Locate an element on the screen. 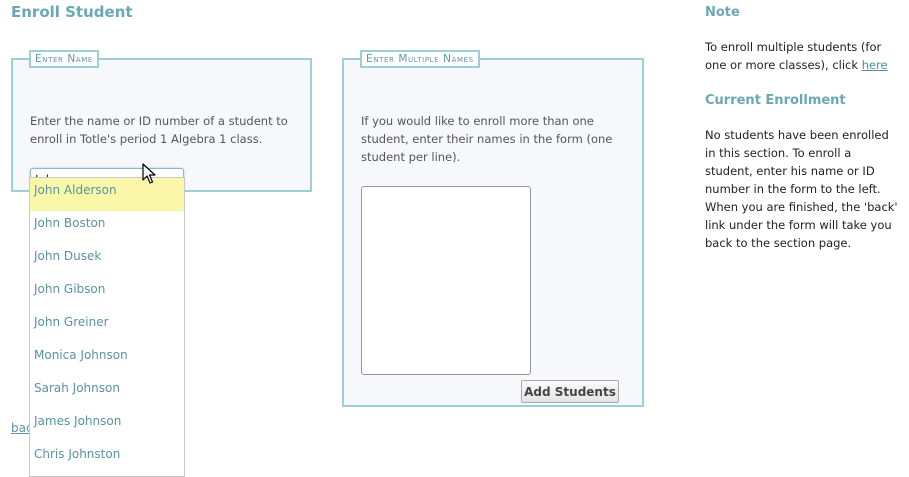 This screenshot has height=477, width=909. enter-name-legend: Enter Name is located at coordinates (64, 59).